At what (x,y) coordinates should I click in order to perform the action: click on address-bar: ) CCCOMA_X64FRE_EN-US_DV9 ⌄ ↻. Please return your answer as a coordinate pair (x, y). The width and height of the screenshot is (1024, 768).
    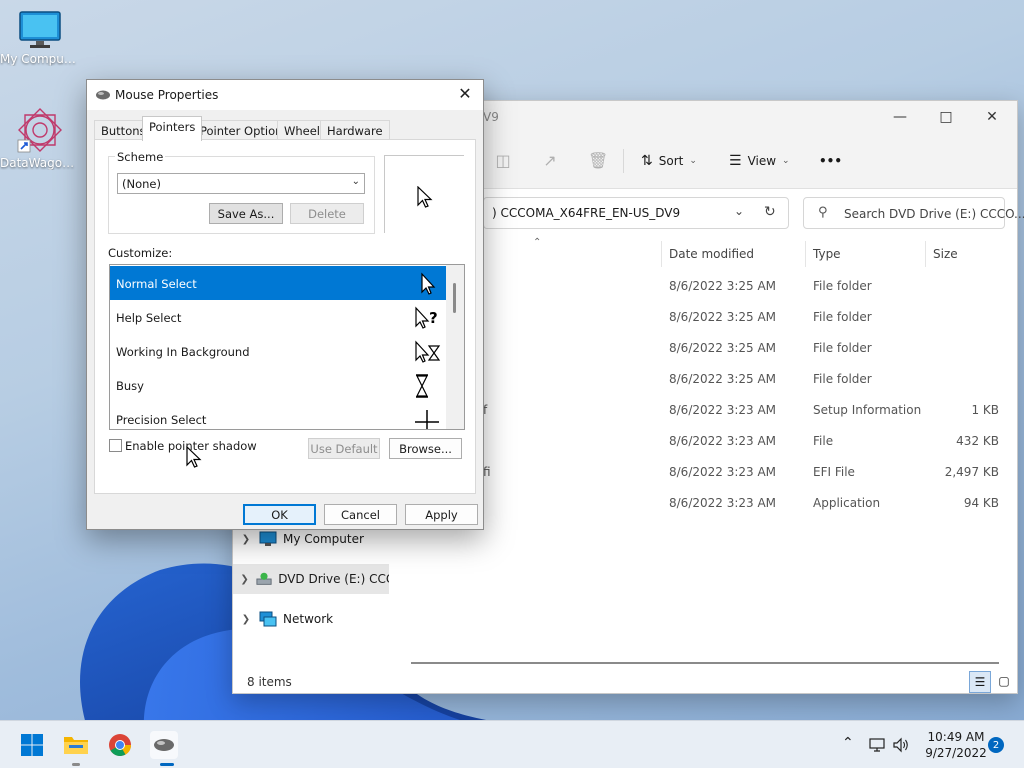
    Looking at the image, I should click on (636, 213).